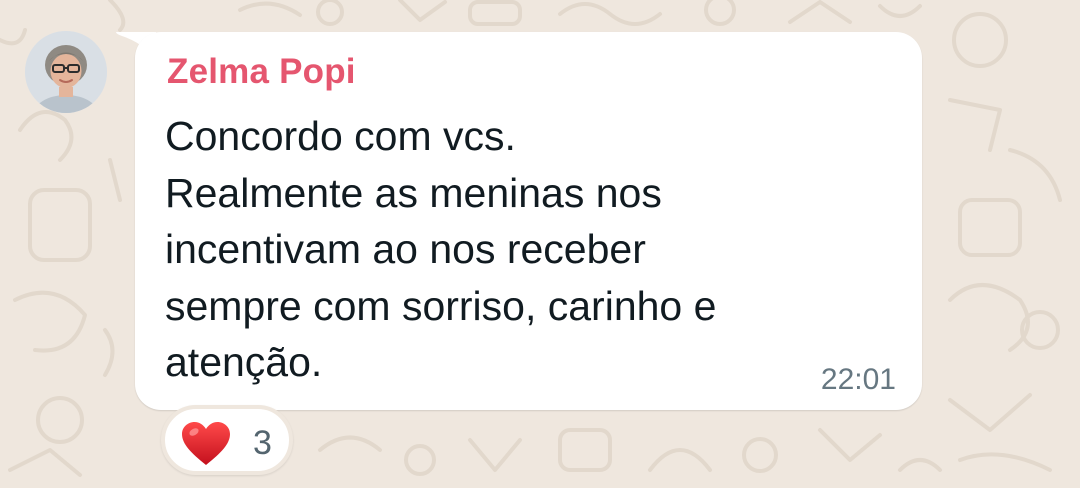 The image size is (1080, 488). What do you see at coordinates (405, 249) in the screenshot?
I see `message-line: incentivam ao nos receber` at bounding box center [405, 249].